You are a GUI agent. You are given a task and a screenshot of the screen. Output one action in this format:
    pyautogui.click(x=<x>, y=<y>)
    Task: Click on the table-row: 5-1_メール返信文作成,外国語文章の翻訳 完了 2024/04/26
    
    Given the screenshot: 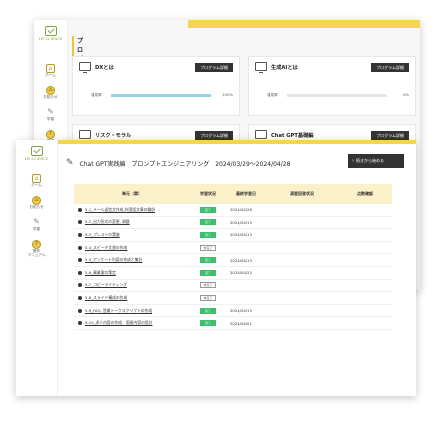 What is the action you would take?
    pyautogui.click(x=233, y=210)
    